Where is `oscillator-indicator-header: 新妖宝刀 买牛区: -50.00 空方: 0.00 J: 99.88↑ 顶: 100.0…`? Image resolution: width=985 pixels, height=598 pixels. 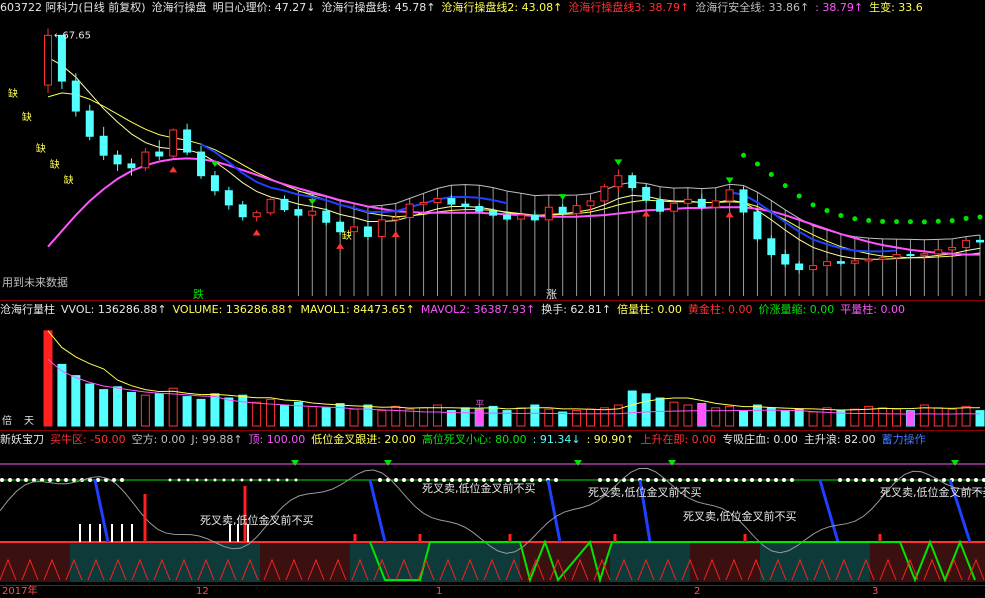 oscillator-indicator-header: 新妖宝刀 买牛区: -50.00 空方: 0.00 J: 99.88↑ 顶: 100.0… is located at coordinates (492, 440).